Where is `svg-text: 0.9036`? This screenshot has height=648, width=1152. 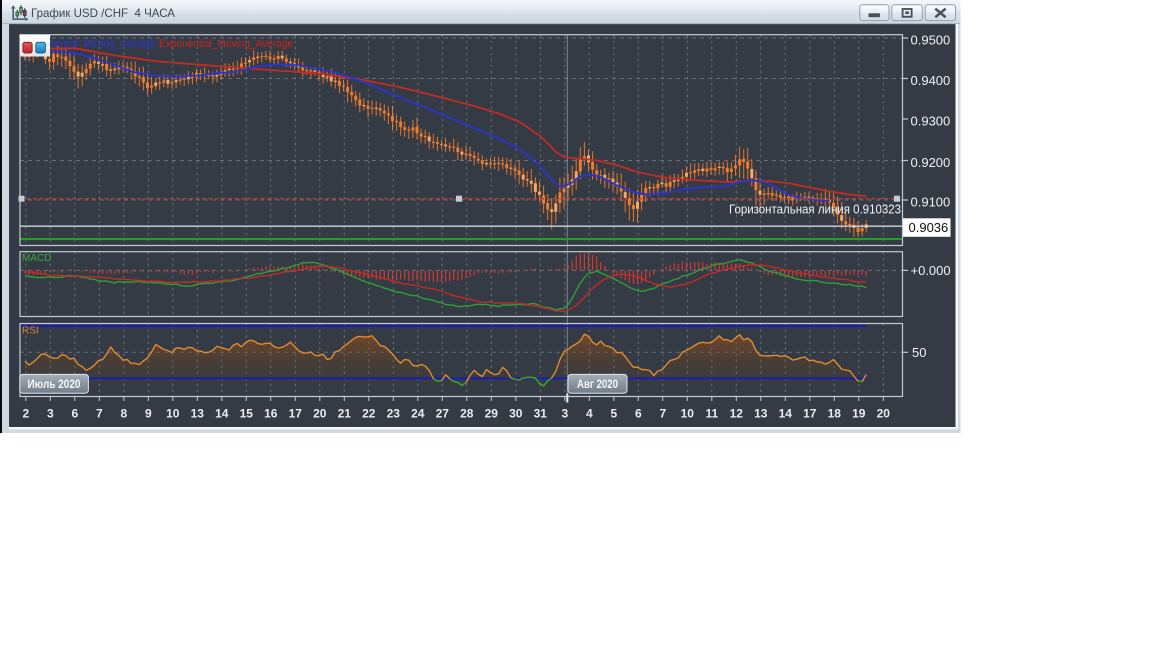
svg-text: 0.9036 is located at coordinates (929, 227).